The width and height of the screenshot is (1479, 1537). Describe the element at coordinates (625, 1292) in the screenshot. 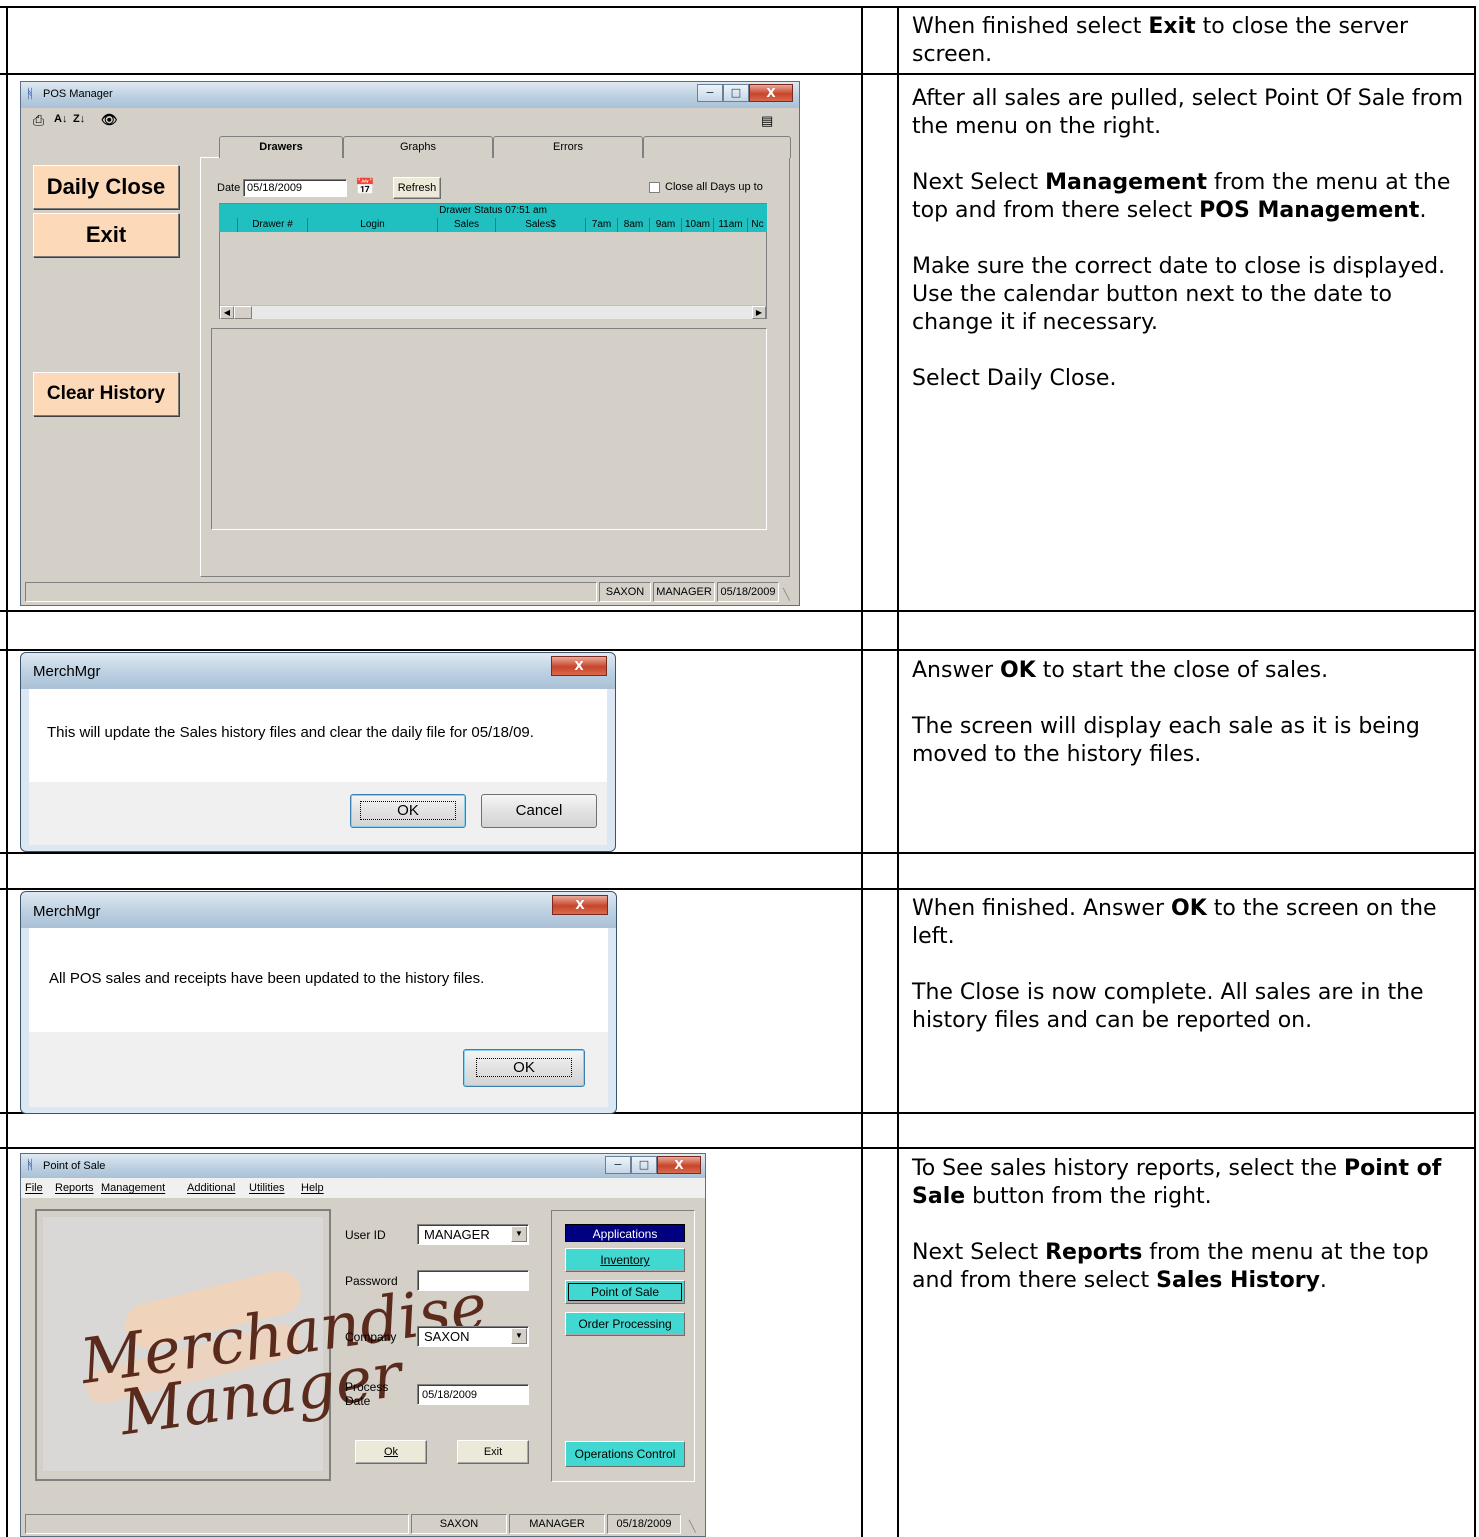

I see `point-of-sale-button: Point of Sale` at that location.